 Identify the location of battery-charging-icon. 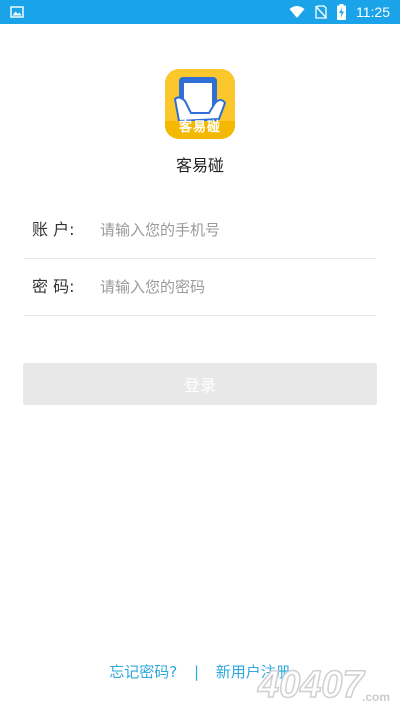
(341, 12).